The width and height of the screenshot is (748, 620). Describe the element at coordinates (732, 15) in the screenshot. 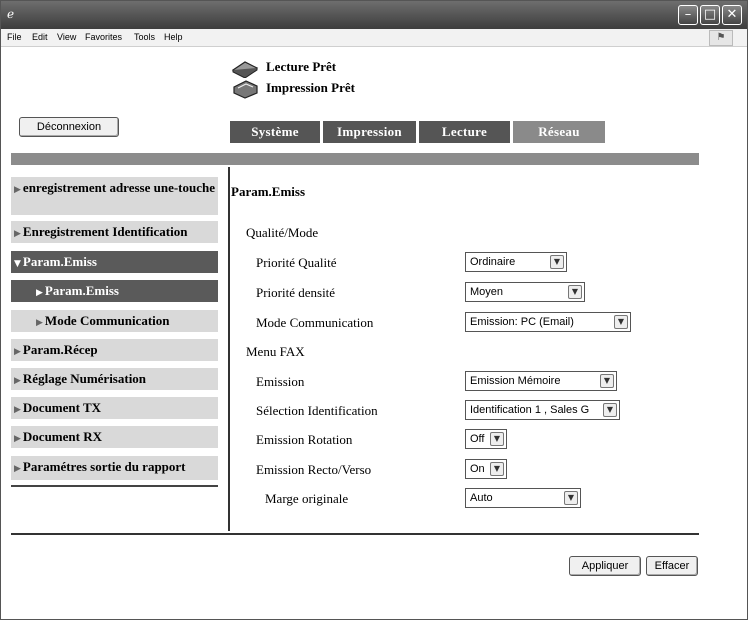

I see `close-button: ✕` at that location.